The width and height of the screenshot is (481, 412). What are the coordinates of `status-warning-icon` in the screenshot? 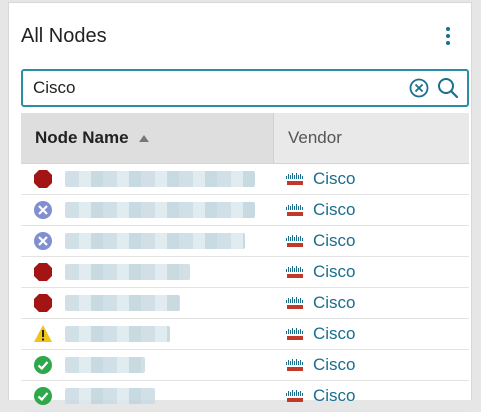 It's located at (43, 334).